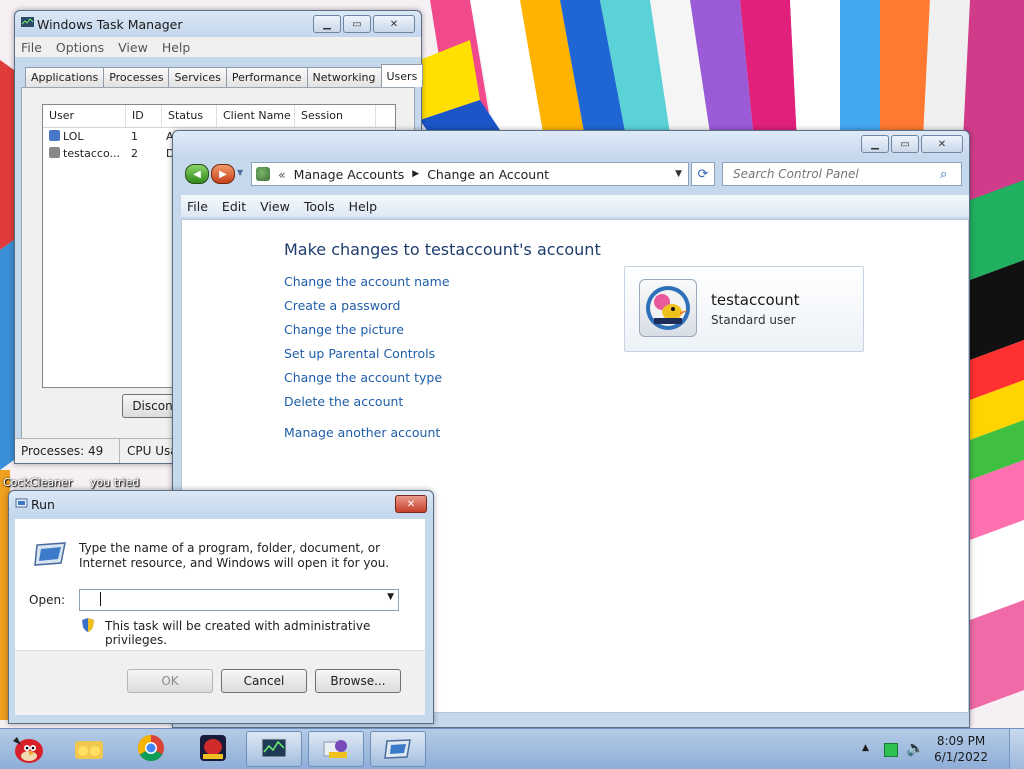 The width and height of the screenshot is (1024, 769). Describe the element at coordinates (344, 329) in the screenshot. I see `link-change-picture: Change the picture` at that location.